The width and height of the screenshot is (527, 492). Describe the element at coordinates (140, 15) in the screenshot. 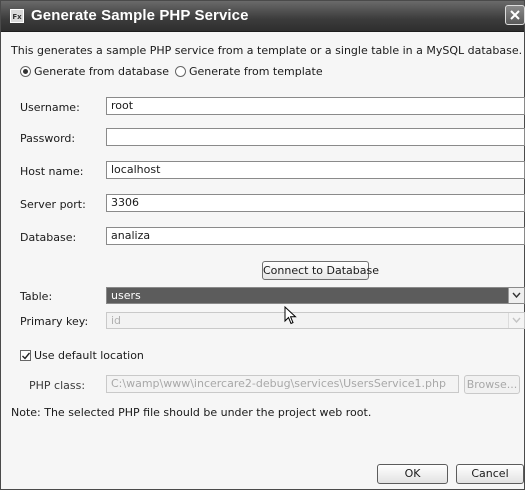

I see `dialog-title: Generate Sample PHP Service` at that location.